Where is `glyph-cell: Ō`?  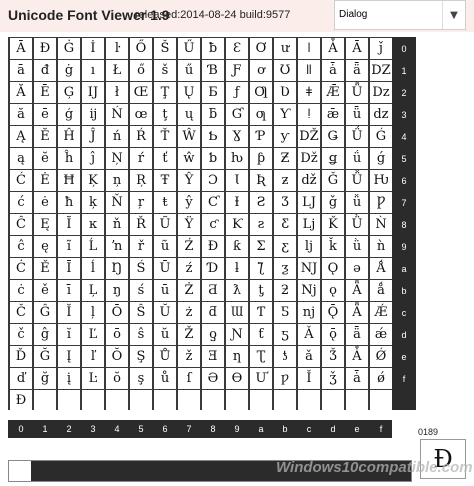
glyph-cell: Ō is located at coordinates (117, 312).